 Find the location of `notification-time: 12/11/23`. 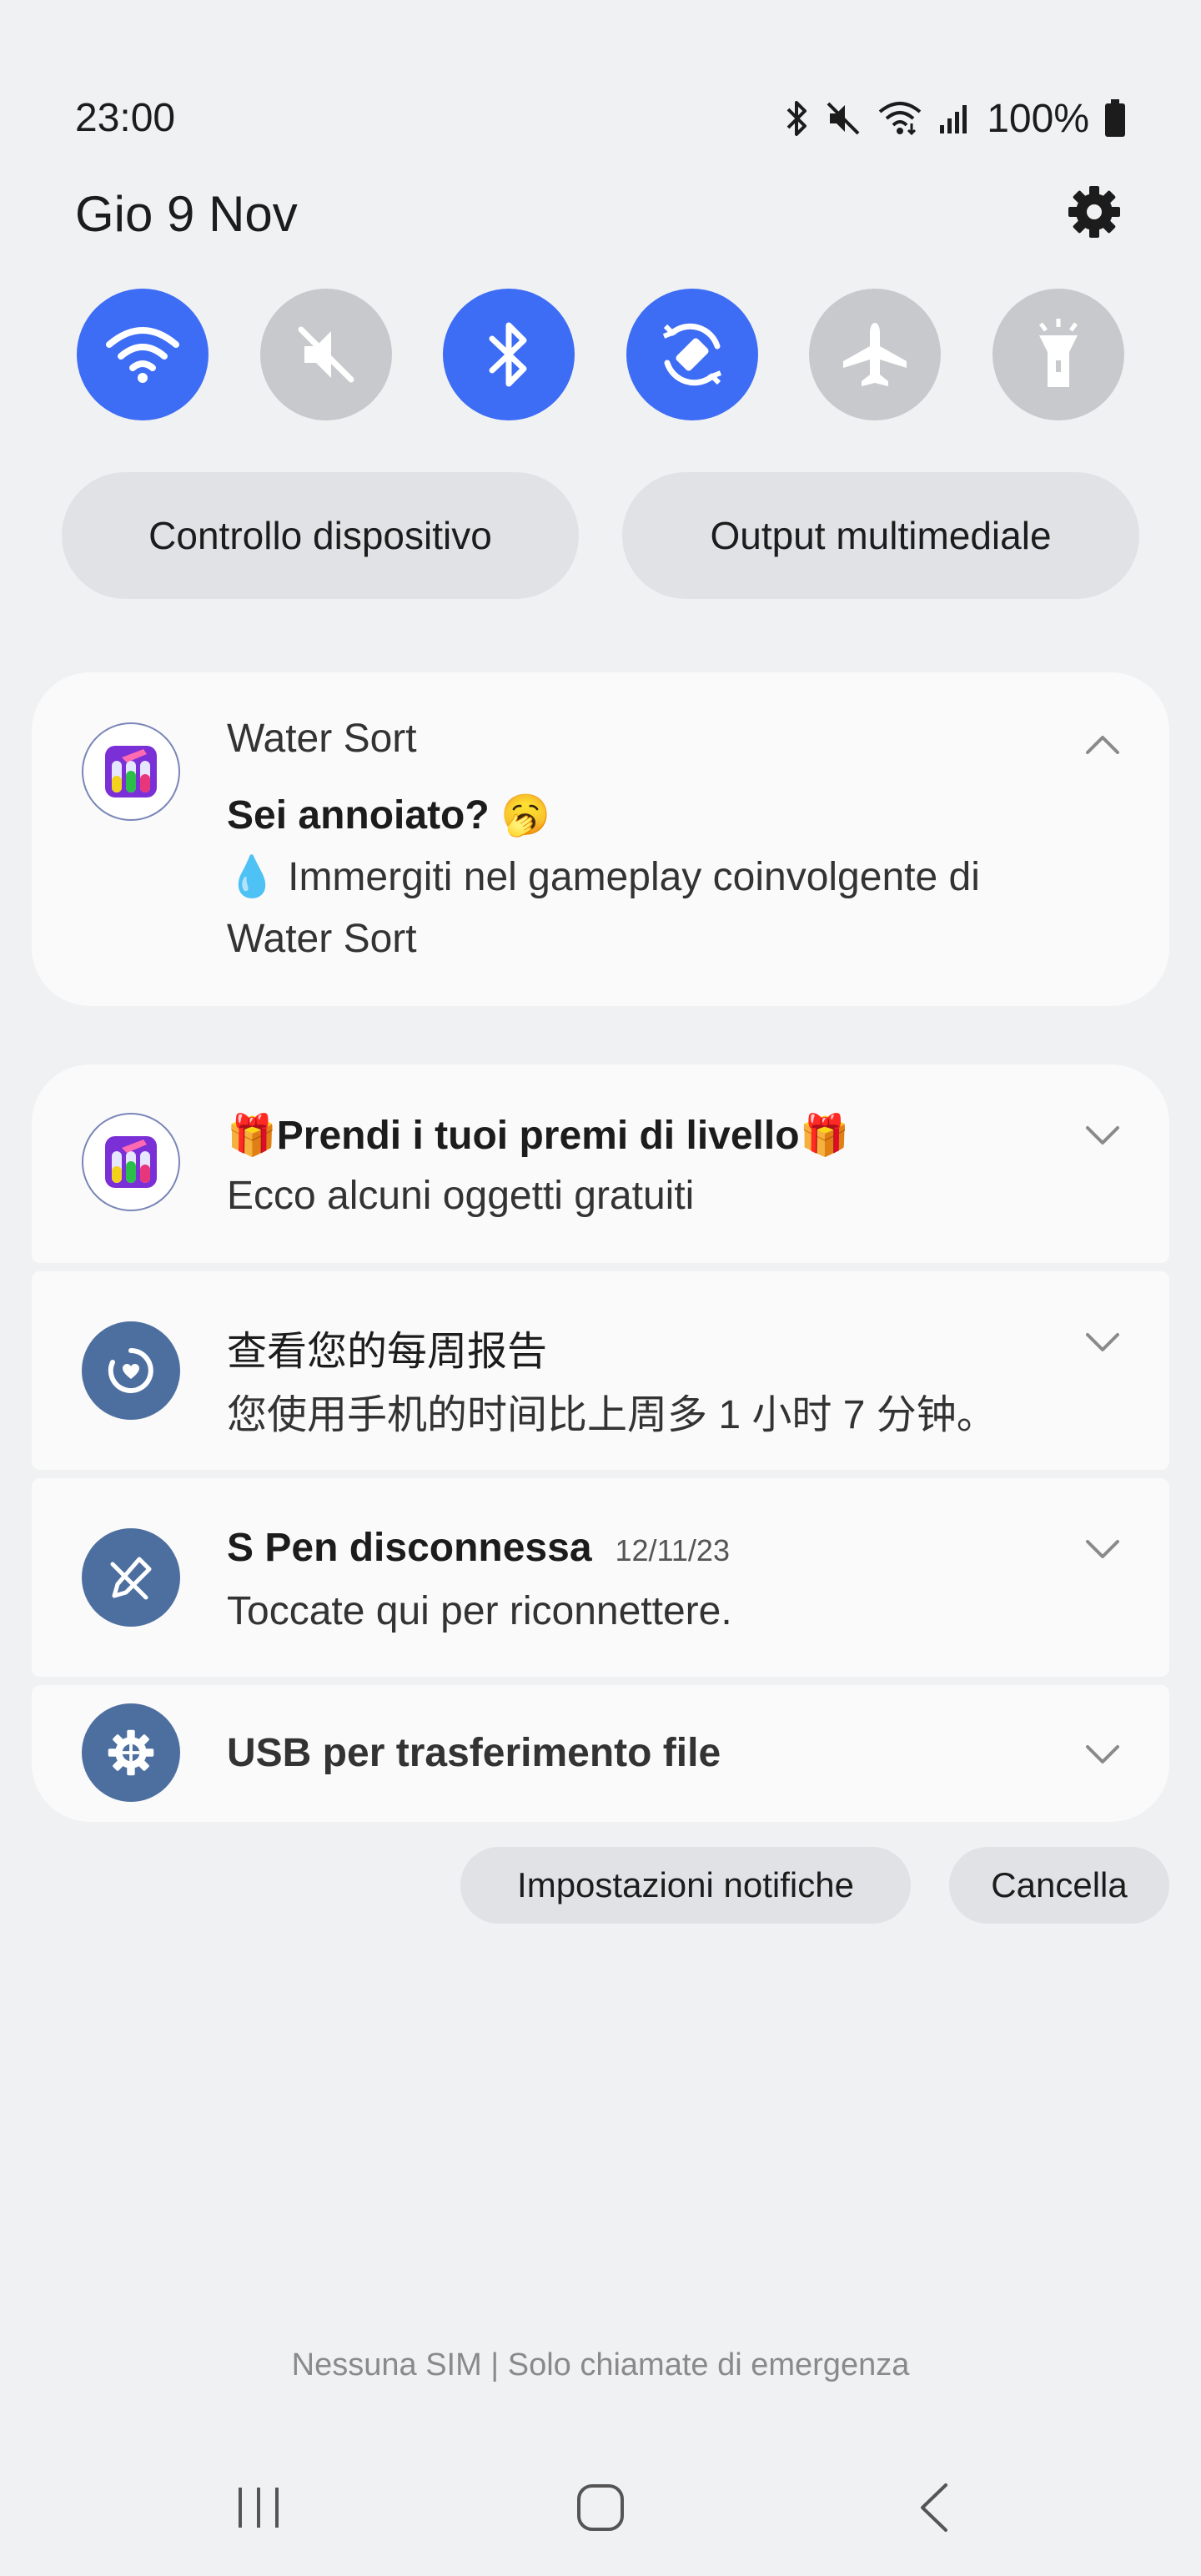

notification-time: 12/11/23 is located at coordinates (673, 1550).